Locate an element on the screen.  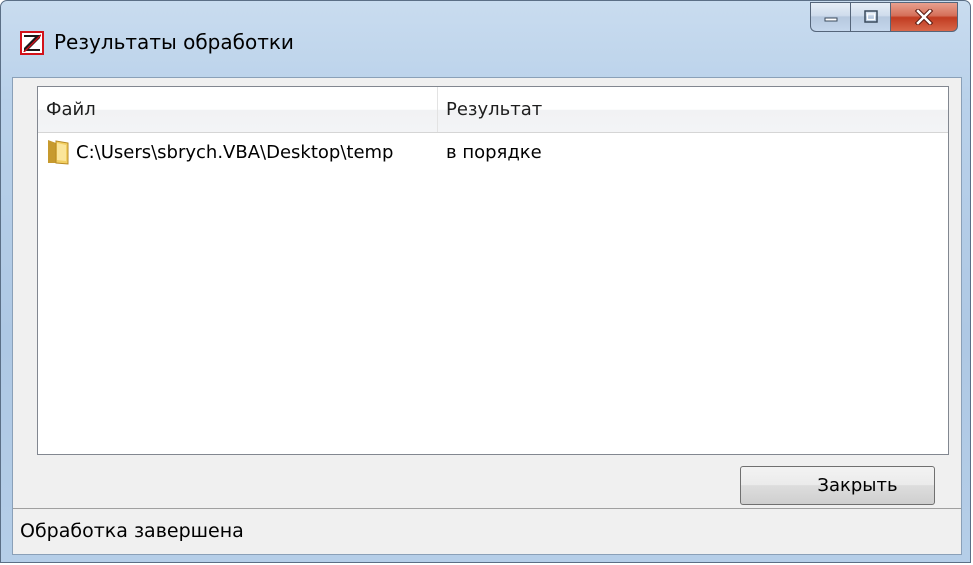
minimize-icon is located at coordinates (830, 19).